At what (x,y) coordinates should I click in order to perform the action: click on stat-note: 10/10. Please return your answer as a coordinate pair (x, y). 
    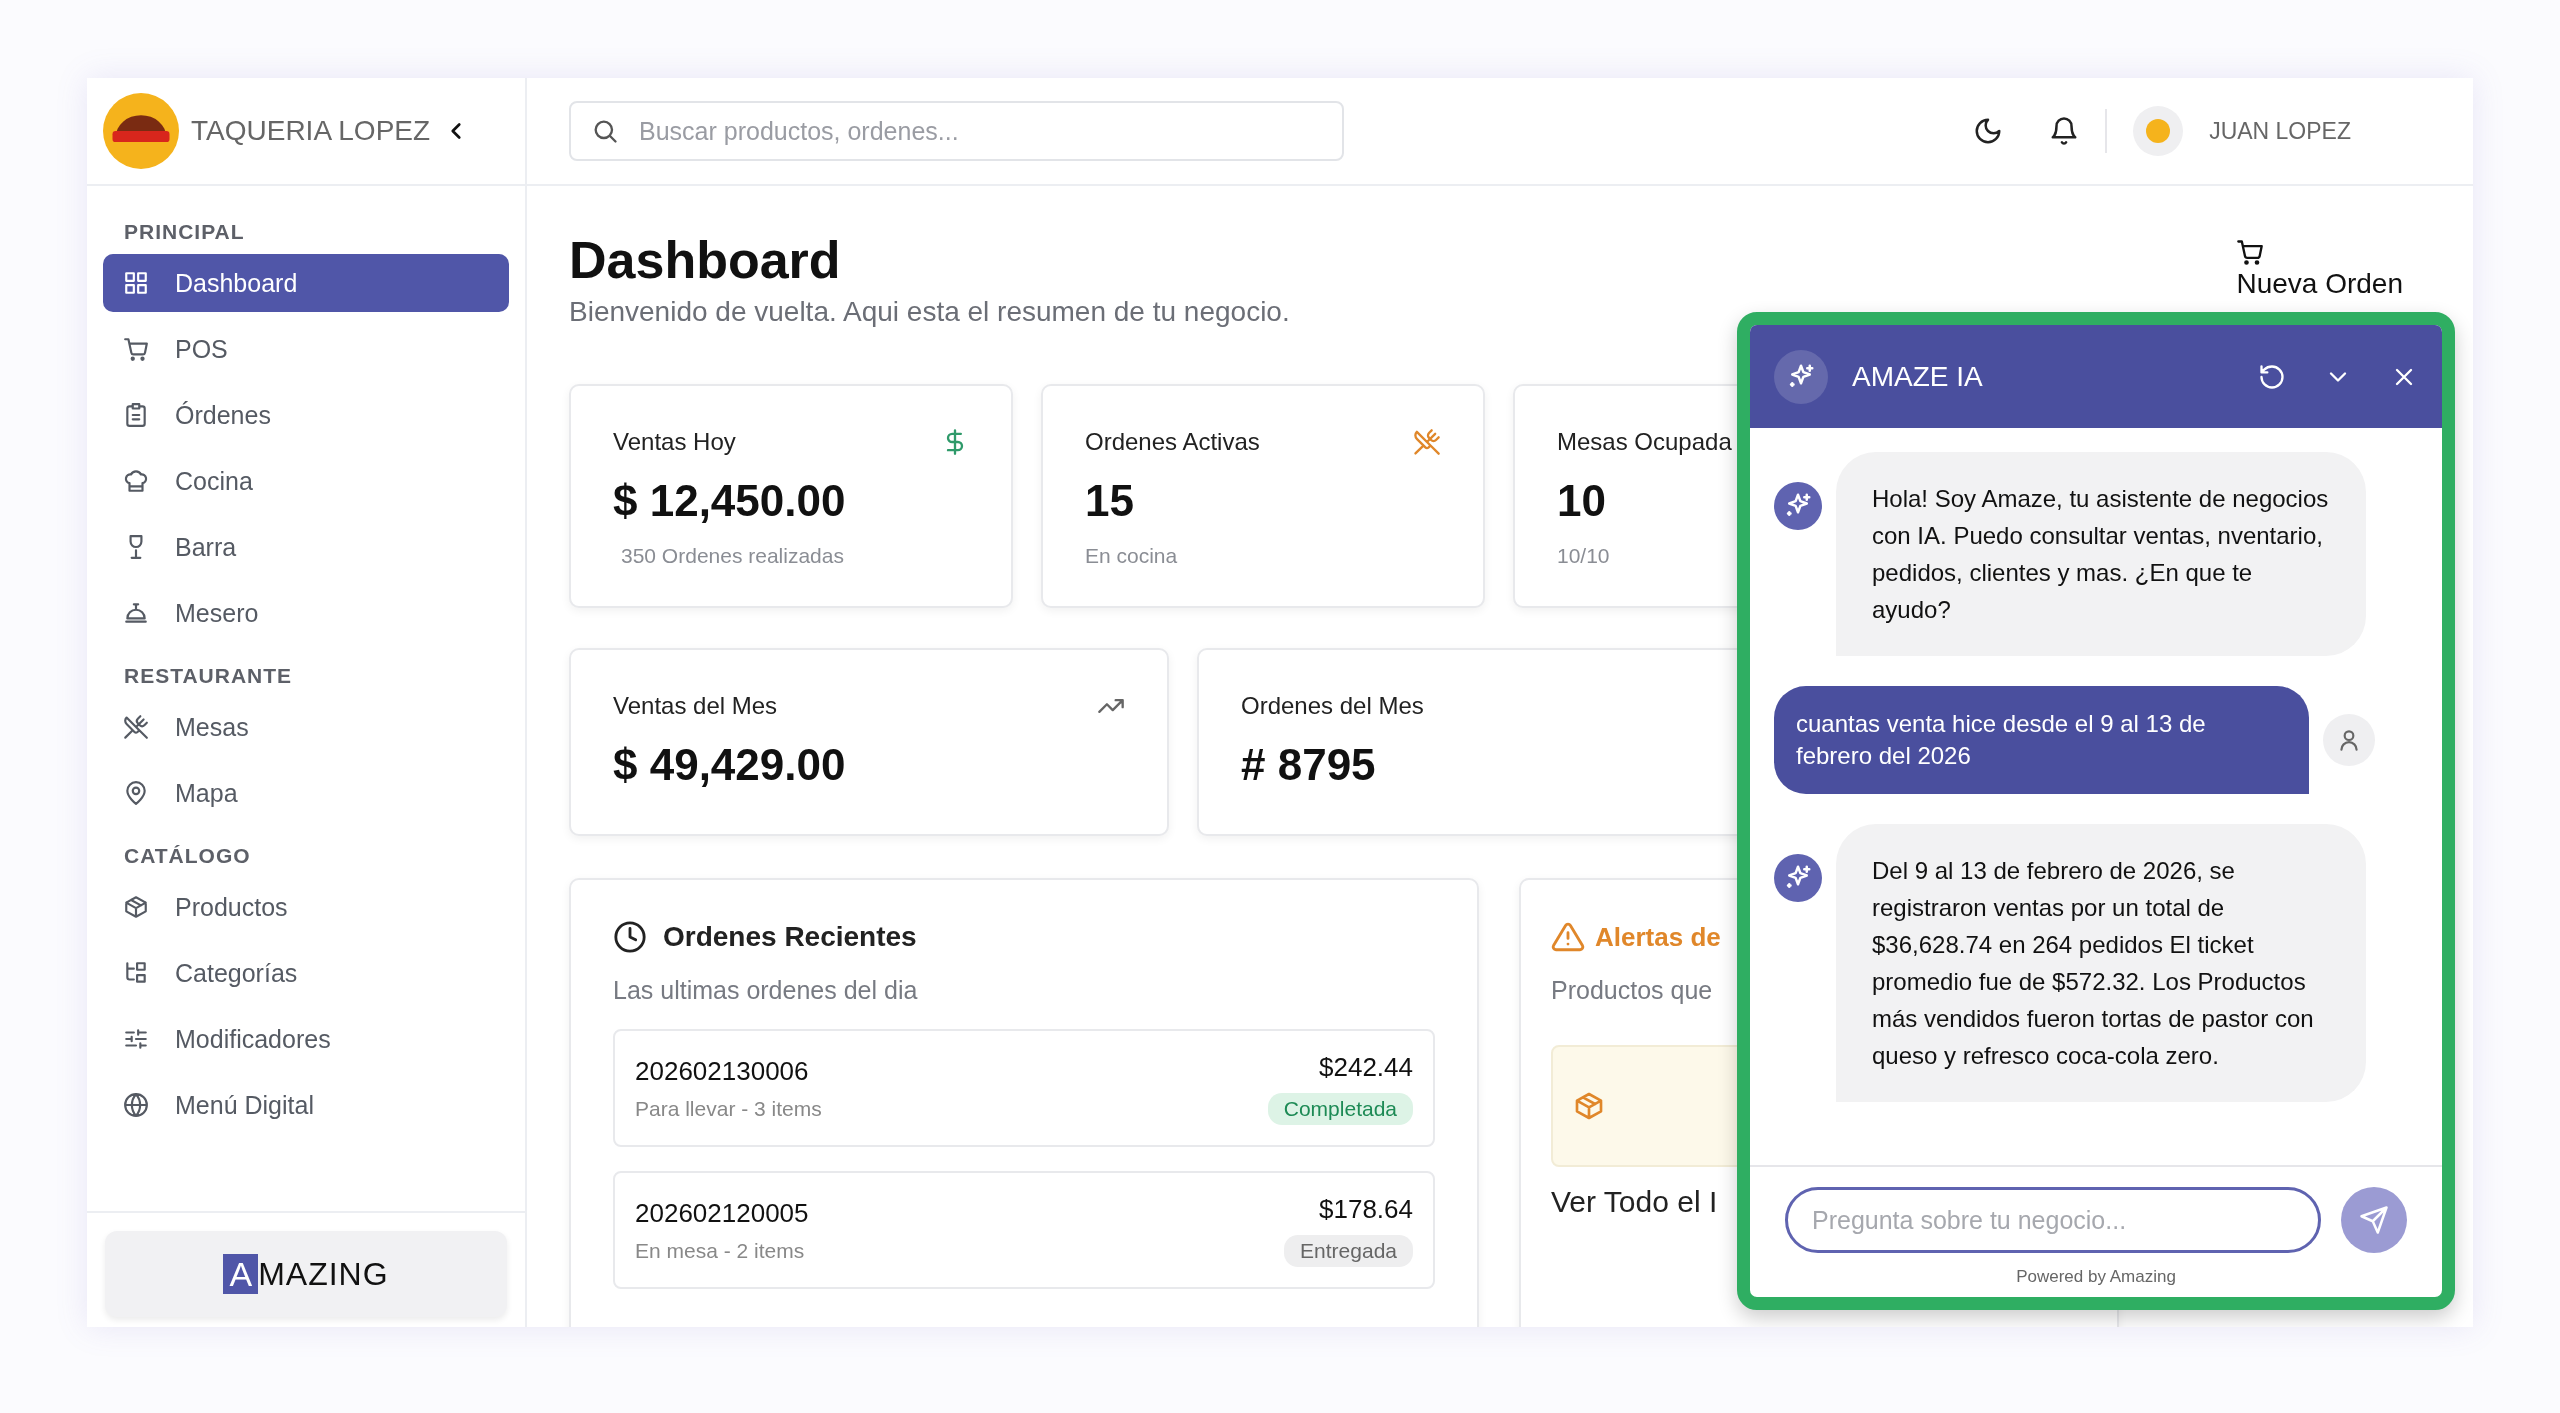
    Looking at the image, I should click on (1583, 556).